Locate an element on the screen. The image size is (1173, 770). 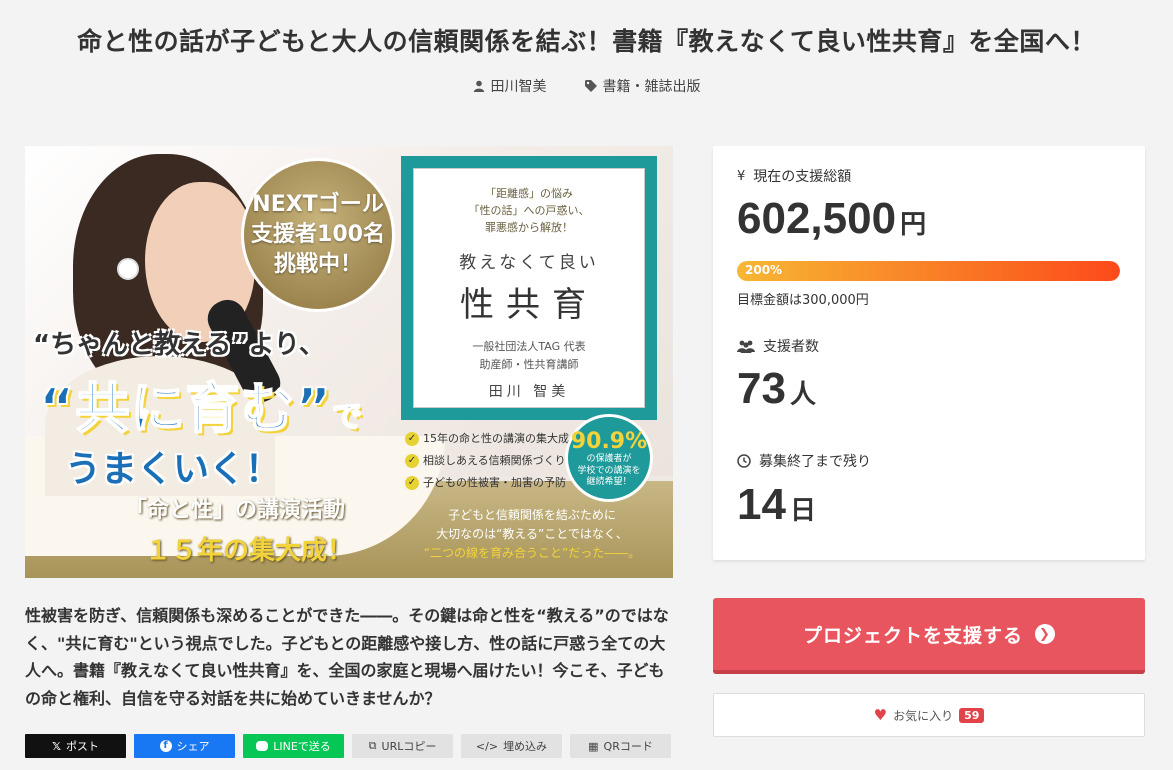
author-link: 田川智美 is located at coordinates (510, 86).